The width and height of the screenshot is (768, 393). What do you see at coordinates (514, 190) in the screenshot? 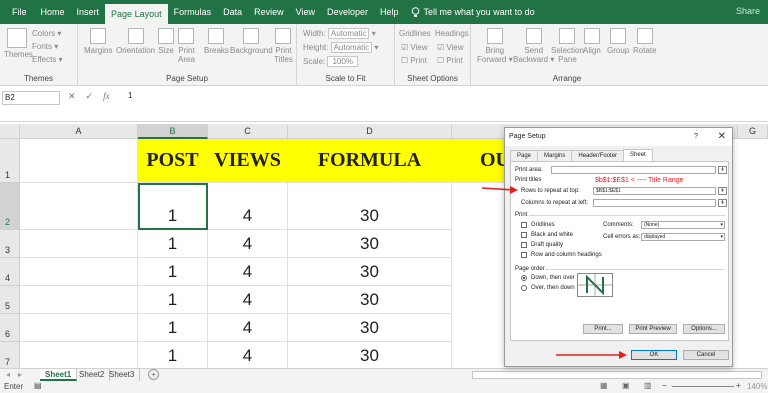
I see `rows-arrow-head` at bounding box center [514, 190].